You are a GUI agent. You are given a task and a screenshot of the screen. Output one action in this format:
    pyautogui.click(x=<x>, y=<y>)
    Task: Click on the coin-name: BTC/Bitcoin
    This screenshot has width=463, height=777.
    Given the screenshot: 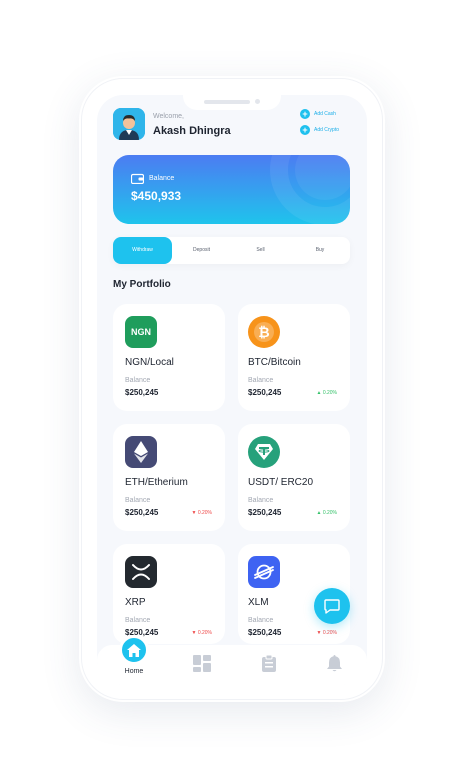 What is the action you would take?
    pyautogui.click(x=274, y=362)
    